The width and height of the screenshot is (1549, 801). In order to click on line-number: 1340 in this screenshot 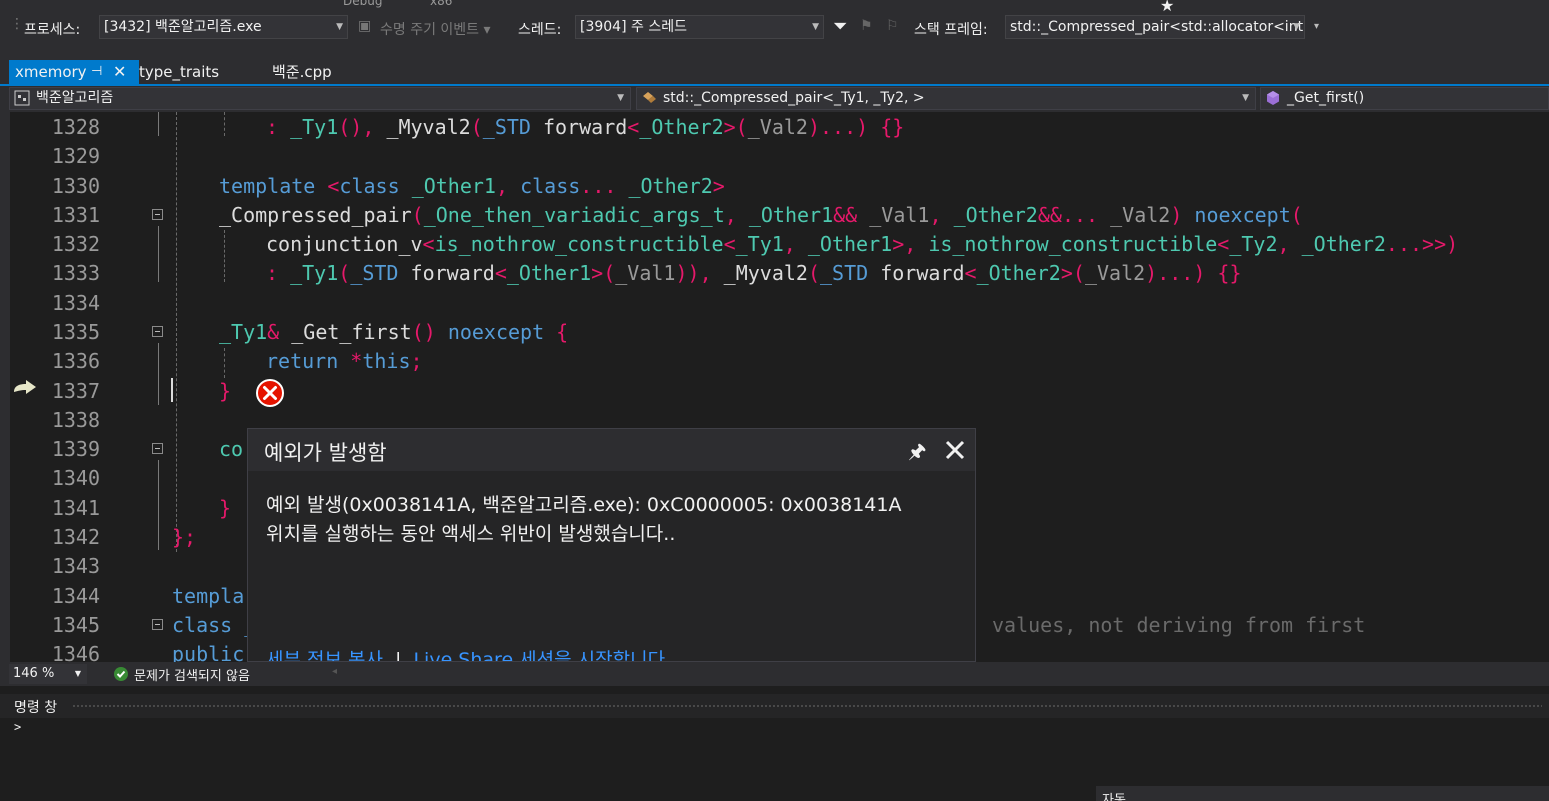, I will do `click(75, 478)`.